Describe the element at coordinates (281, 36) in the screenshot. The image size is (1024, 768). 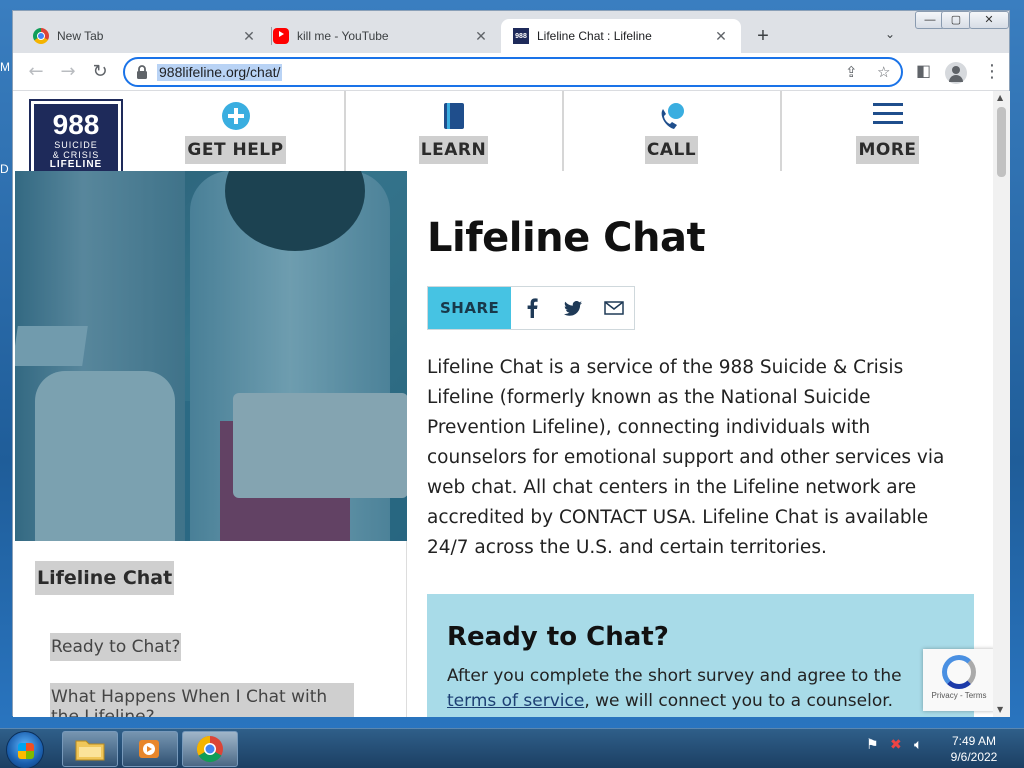
I see `youtube-icon` at that location.